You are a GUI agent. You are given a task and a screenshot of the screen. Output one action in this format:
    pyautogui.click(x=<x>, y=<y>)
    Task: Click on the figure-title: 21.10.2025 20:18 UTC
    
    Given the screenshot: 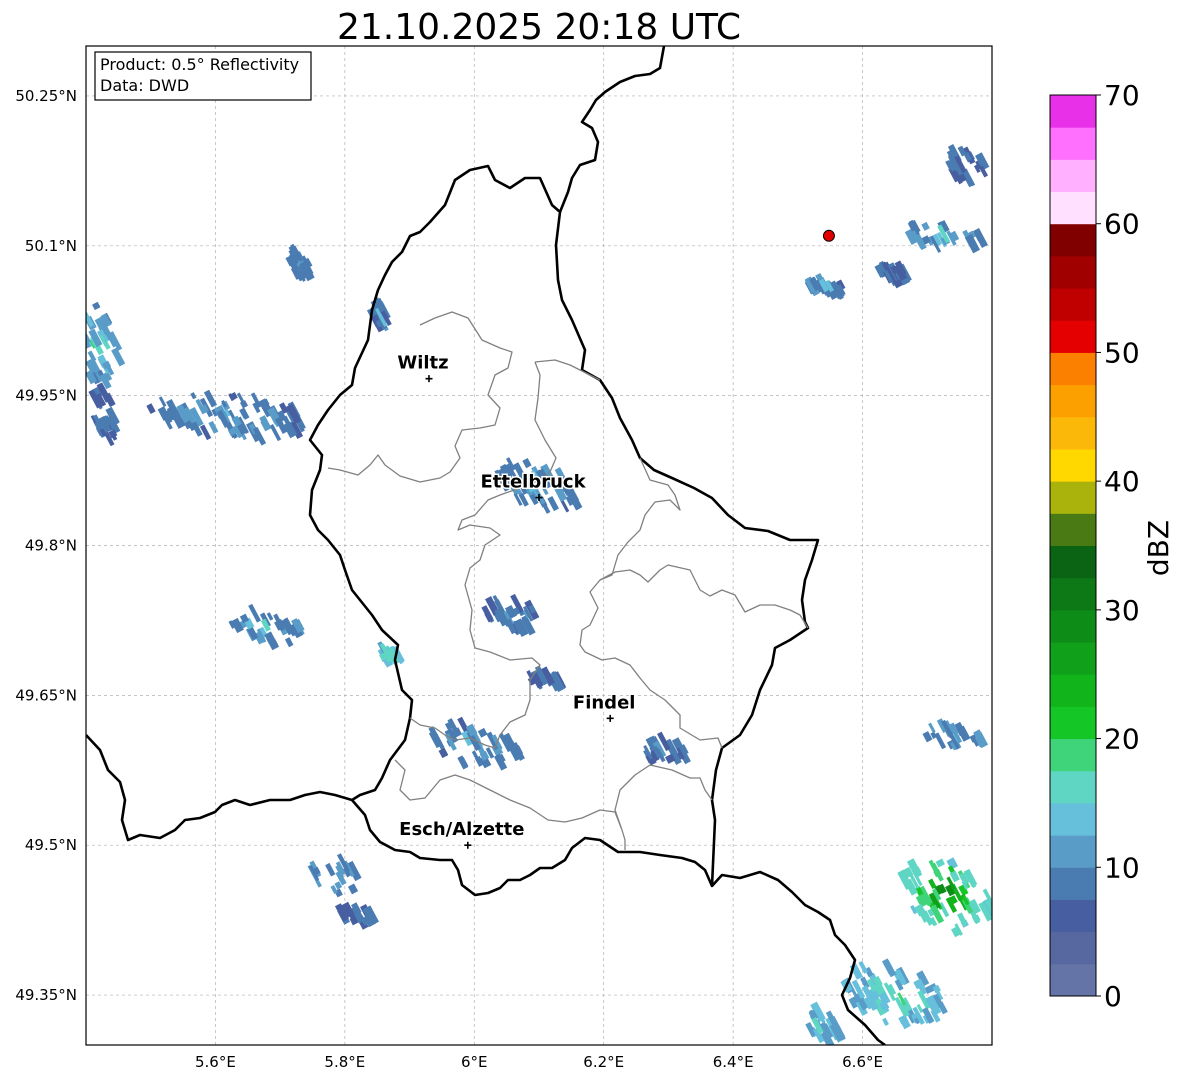 What is the action you would take?
    pyautogui.click(x=539, y=27)
    